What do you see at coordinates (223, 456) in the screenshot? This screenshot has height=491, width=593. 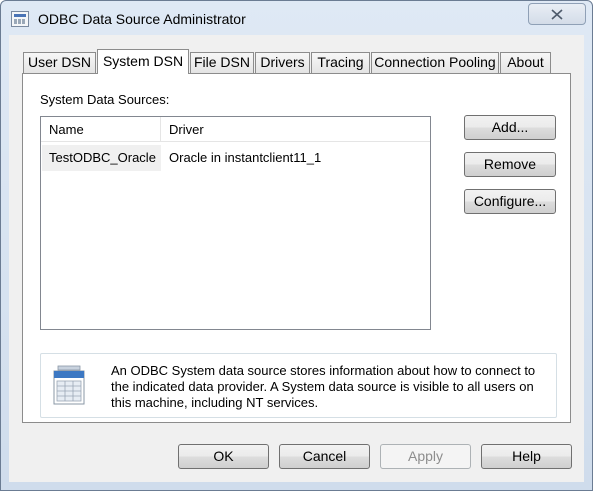 I see `ok-button: OK` at bounding box center [223, 456].